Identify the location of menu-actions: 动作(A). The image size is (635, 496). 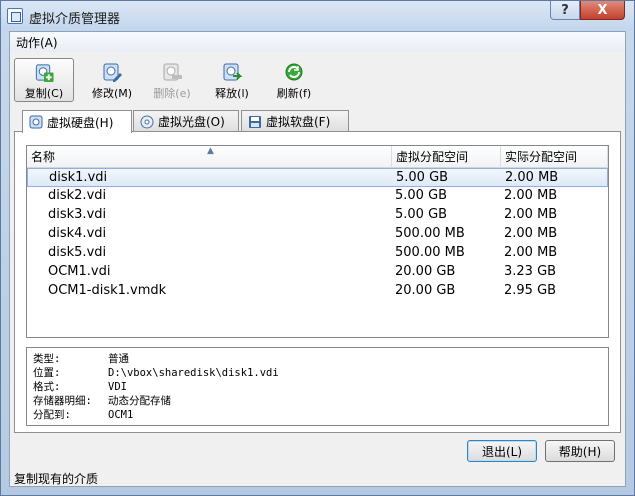
(37, 42).